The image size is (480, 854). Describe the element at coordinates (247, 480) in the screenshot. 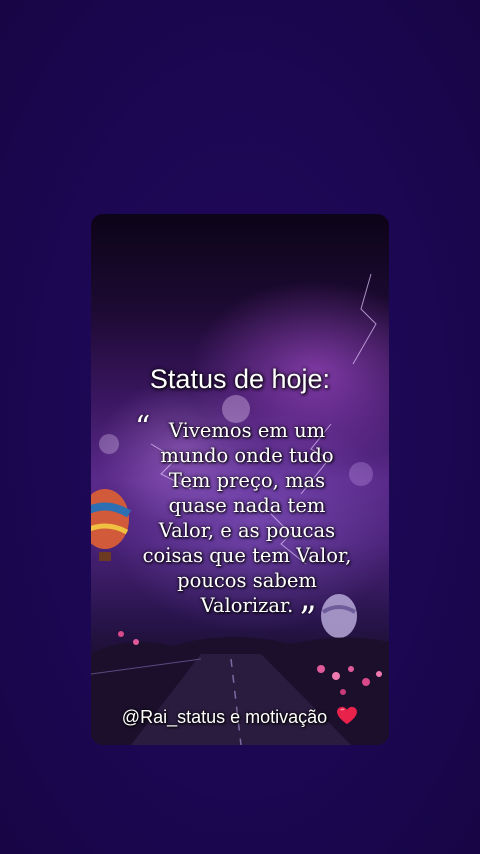

I see `quote-line: Tem preço, mas` at that location.